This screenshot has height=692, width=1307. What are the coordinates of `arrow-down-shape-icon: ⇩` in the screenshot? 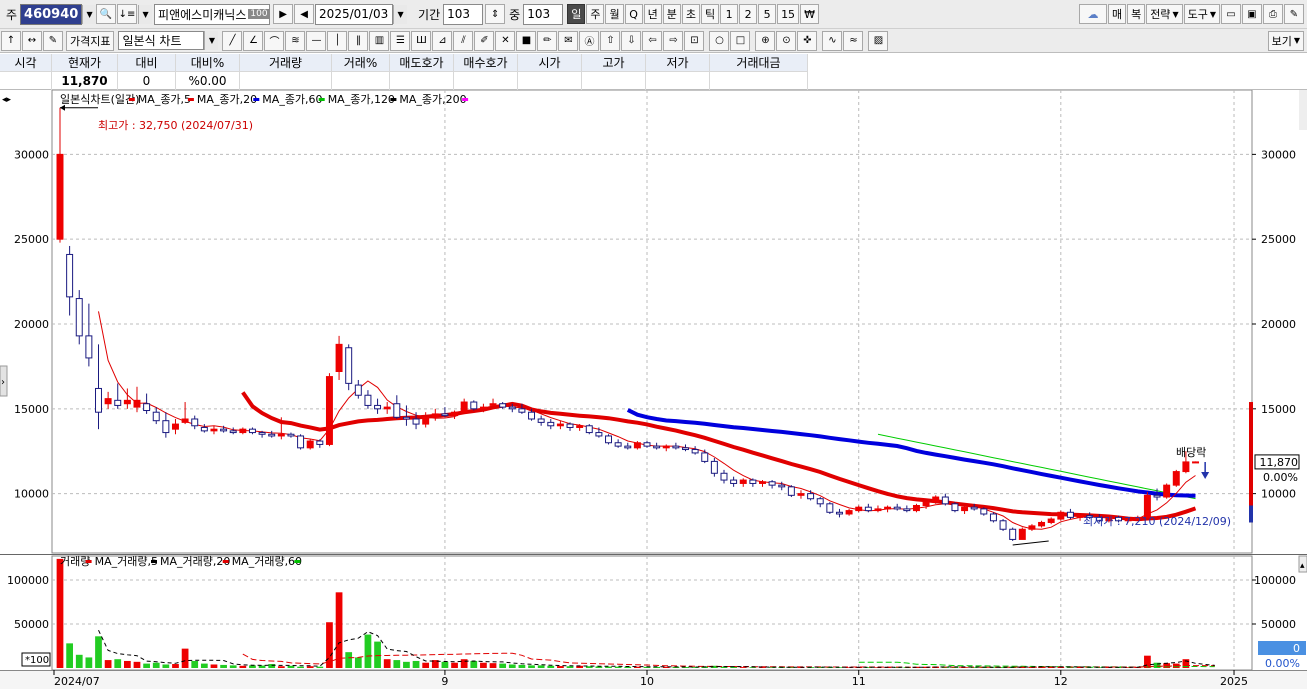 It's located at (631, 40).